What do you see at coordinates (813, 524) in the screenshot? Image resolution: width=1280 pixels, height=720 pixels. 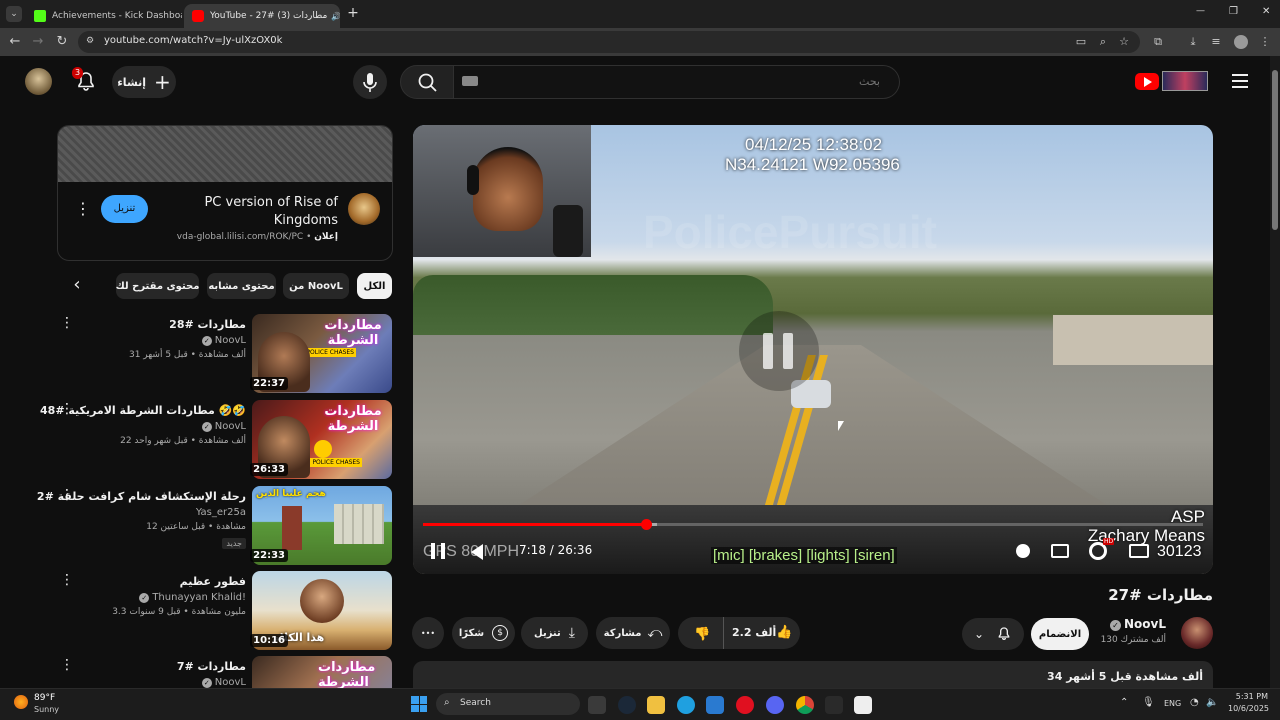 I see `progress-bar-track` at bounding box center [813, 524].